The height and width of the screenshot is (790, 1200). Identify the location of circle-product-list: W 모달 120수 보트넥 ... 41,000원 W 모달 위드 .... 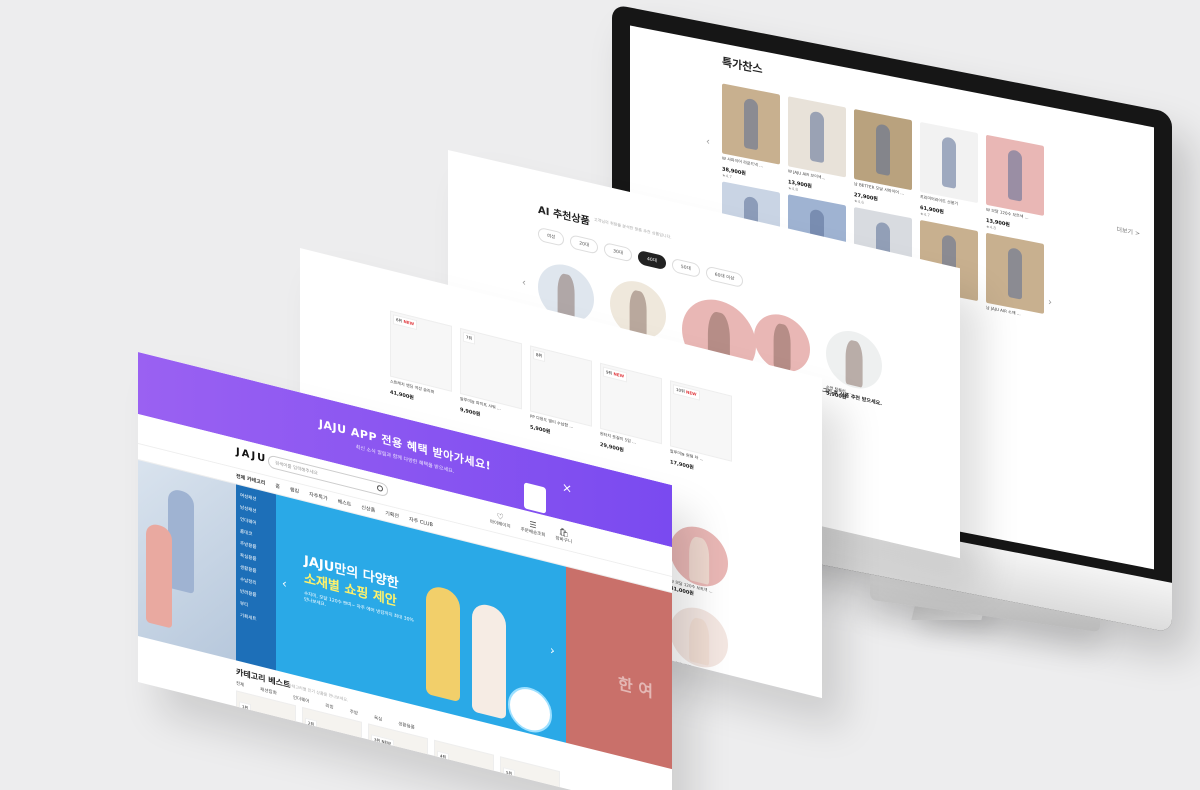
(699, 599).